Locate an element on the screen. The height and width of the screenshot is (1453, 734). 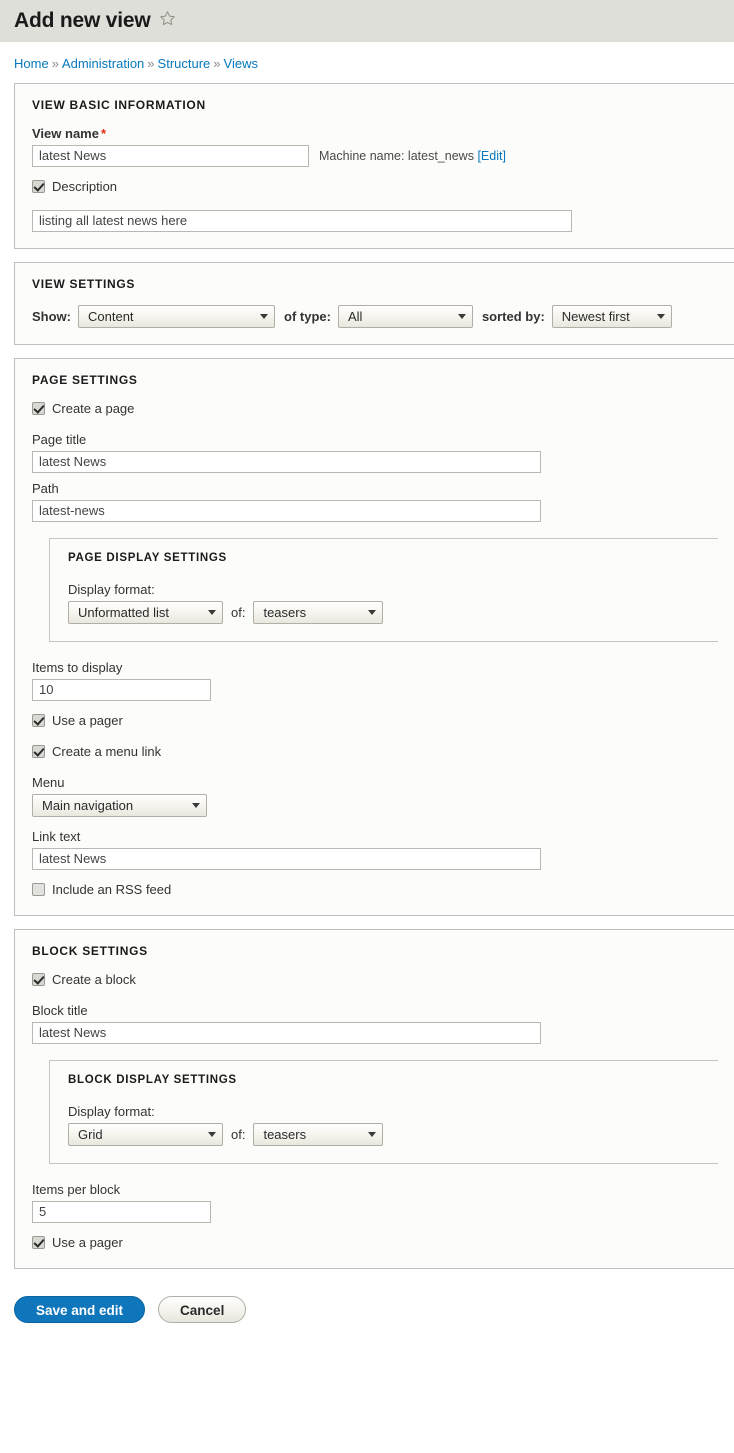
breadcrumb-link-administration: Administration is located at coordinates (103, 63).